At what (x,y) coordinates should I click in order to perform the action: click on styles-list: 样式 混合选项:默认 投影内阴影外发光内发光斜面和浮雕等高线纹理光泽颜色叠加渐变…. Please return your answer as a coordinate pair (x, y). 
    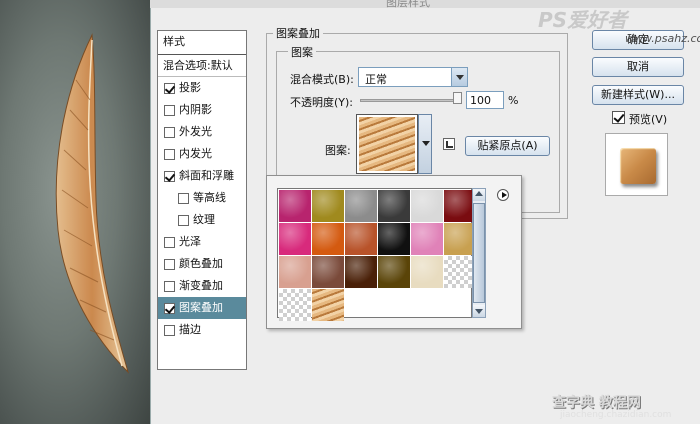
    Looking at the image, I should click on (202, 200).